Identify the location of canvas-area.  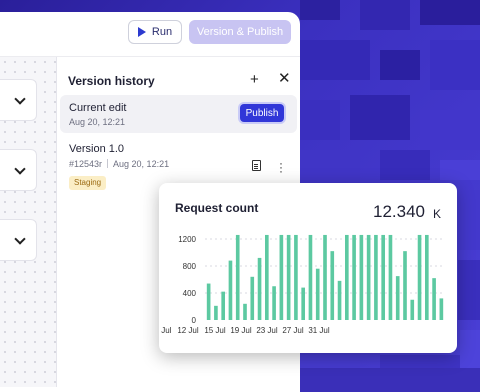
(28, 222).